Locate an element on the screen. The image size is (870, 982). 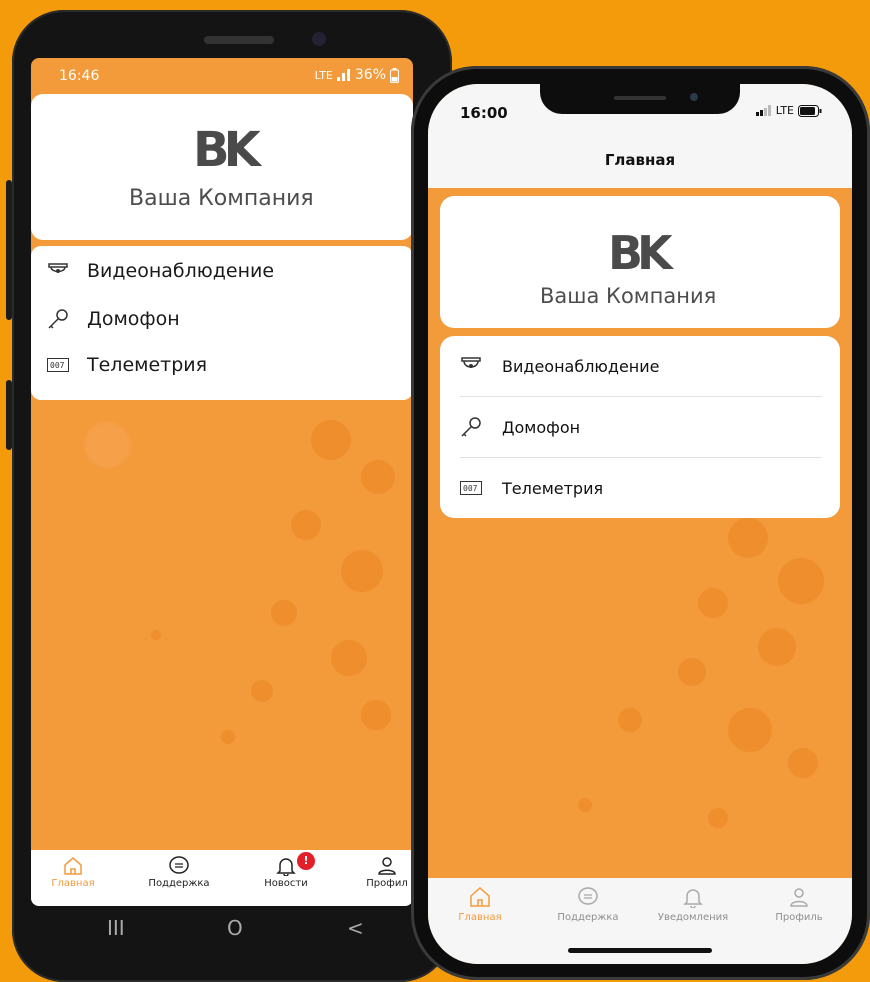
status-bar: 16:00 LTE is located at coordinates (640, 108).